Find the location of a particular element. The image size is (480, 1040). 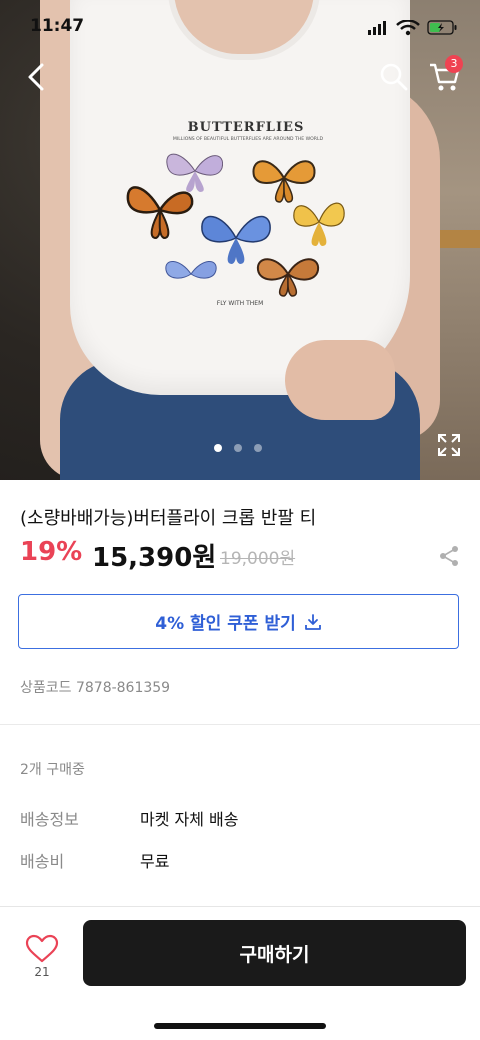

shirt-print-bottom: FLY WITH THEM is located at coordinates (240, 303).